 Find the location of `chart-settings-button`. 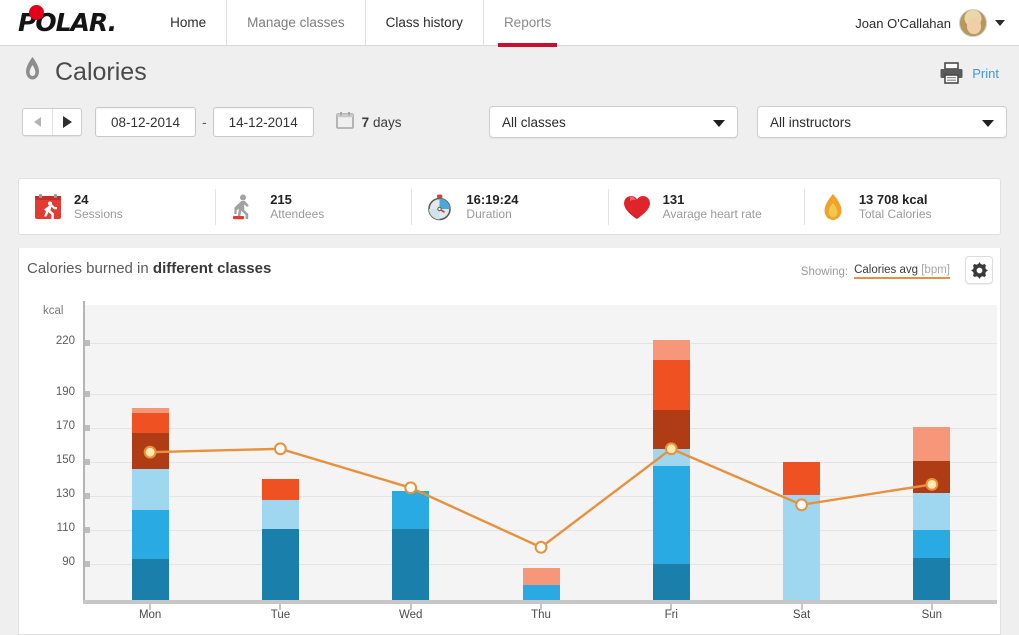

chart-settings-button is located at coordinates (979, 270).